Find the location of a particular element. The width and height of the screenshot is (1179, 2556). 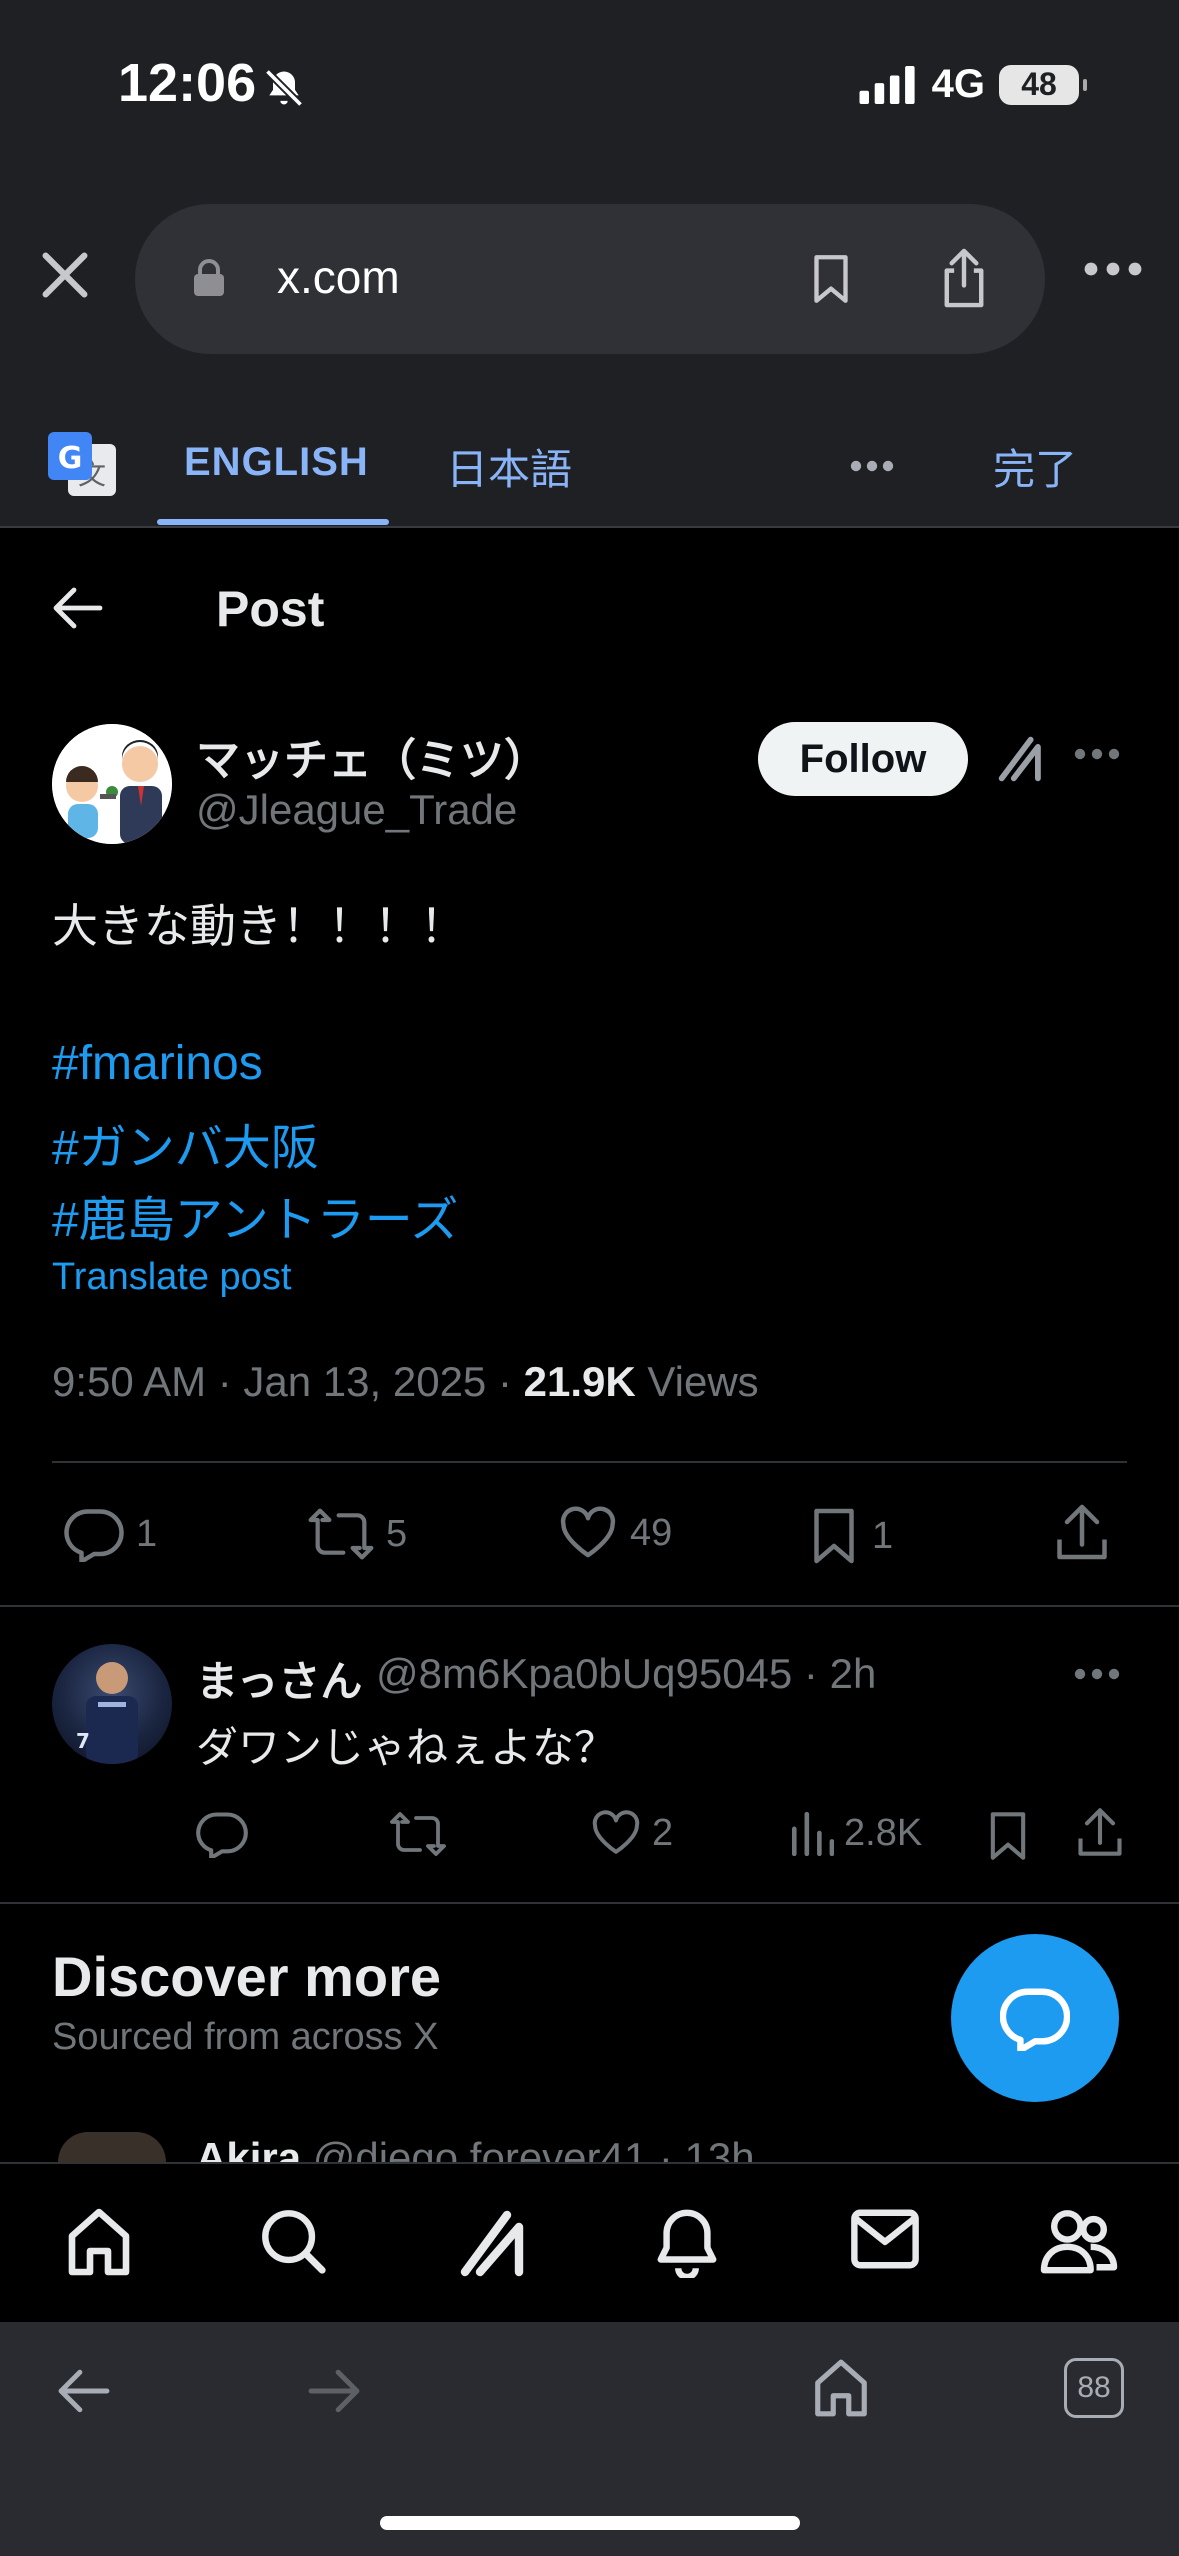

compose-reply-button is located at coordinates (1035, 2018).